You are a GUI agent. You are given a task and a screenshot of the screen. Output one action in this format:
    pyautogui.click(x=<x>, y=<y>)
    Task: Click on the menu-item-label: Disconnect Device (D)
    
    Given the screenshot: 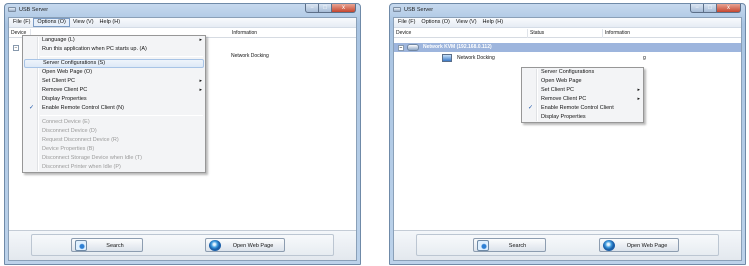 What is the action you would take?
    pyautogui.click(x=69, y=131)
    